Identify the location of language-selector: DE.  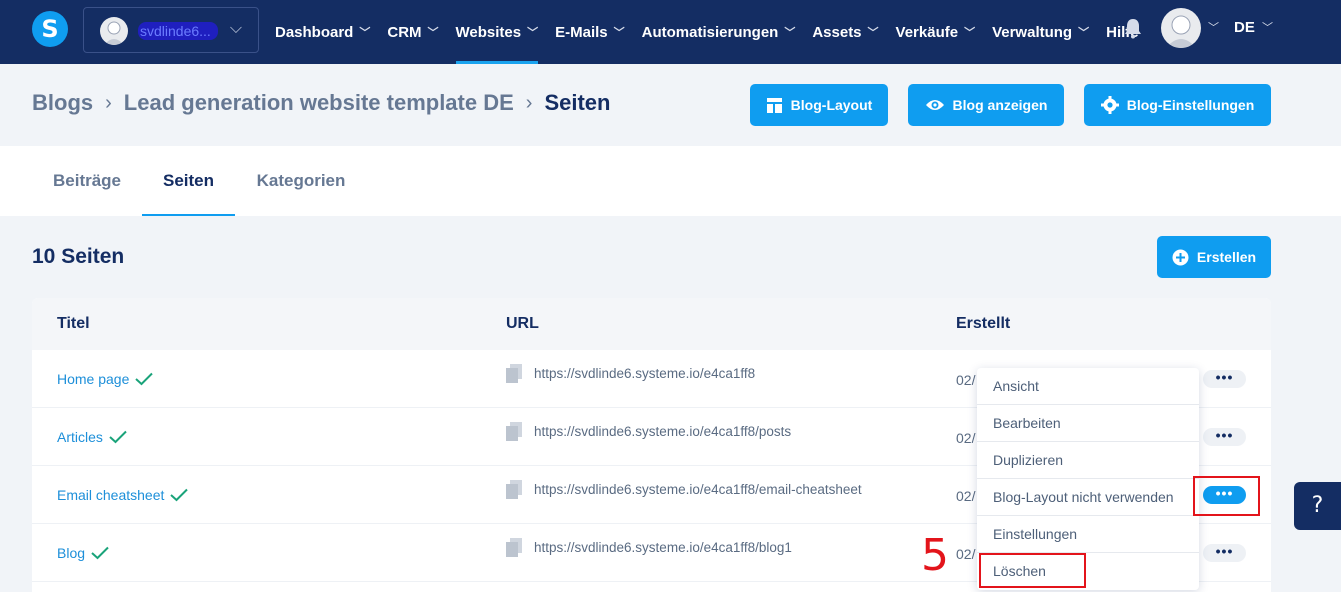
(1244, 27).